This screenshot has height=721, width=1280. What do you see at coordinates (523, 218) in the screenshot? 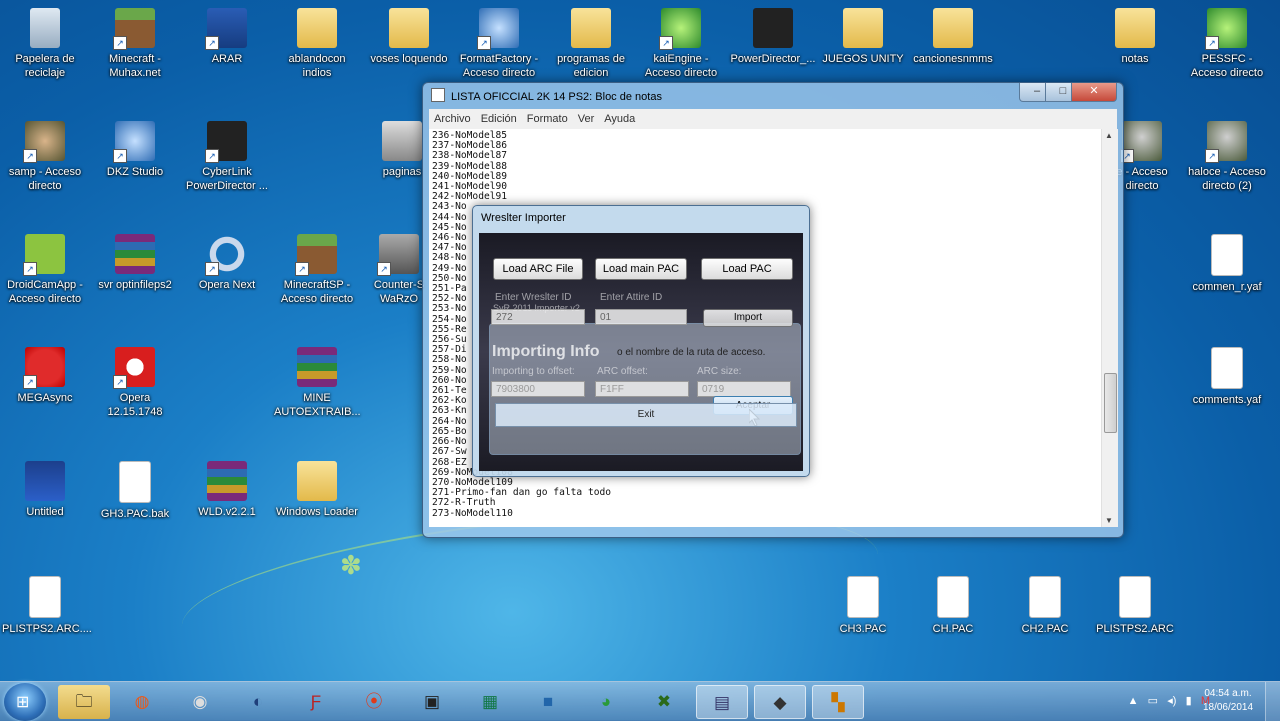
I see `importer-title: Wreslter Importer` at bounding box center [523, 218].